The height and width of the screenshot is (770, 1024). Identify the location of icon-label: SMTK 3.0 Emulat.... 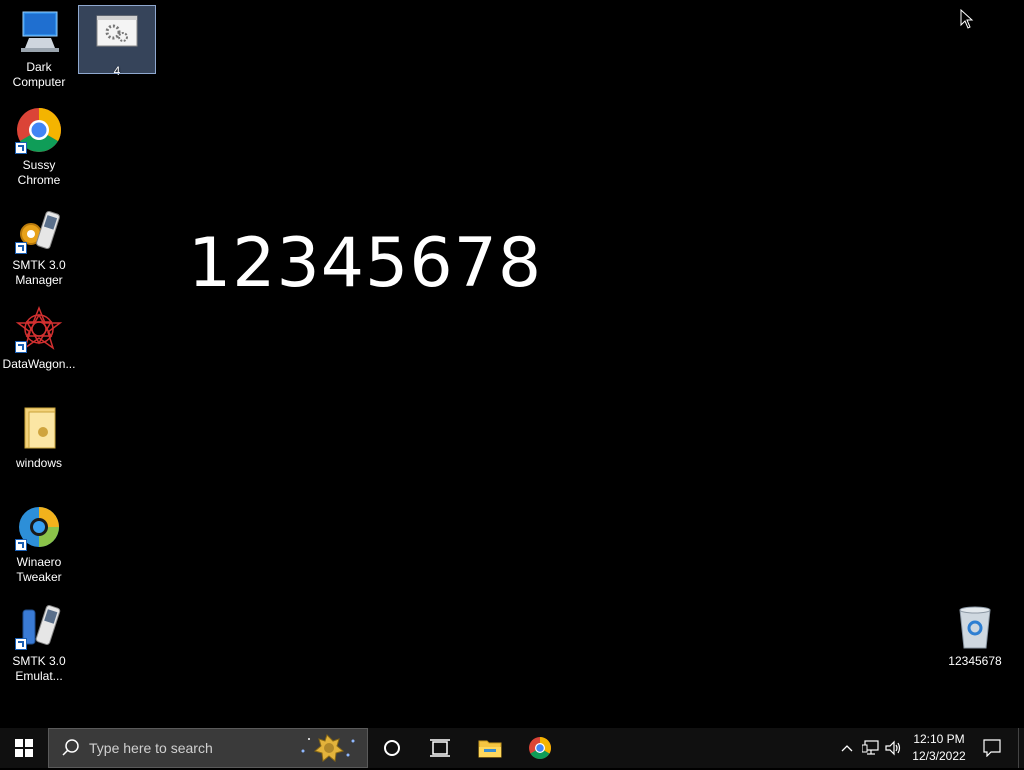
(39, 668).